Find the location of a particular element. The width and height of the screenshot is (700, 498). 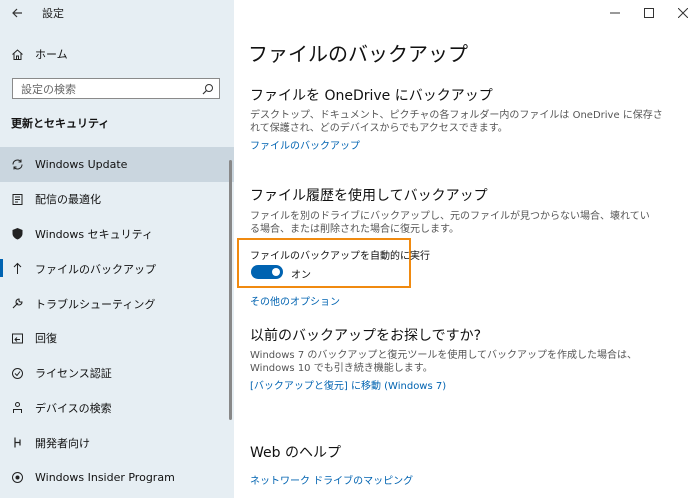

developer-icon is located at coordinates (17, 443).